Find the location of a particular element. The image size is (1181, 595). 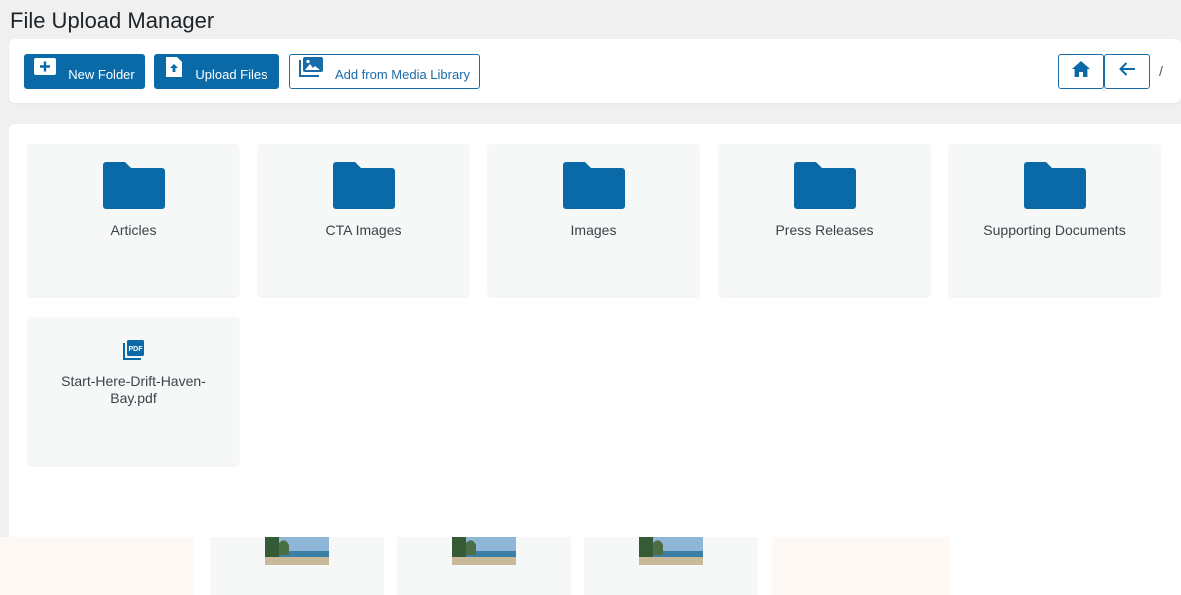

upload-files-button: Upload Files is located at coordinates (216, 71).